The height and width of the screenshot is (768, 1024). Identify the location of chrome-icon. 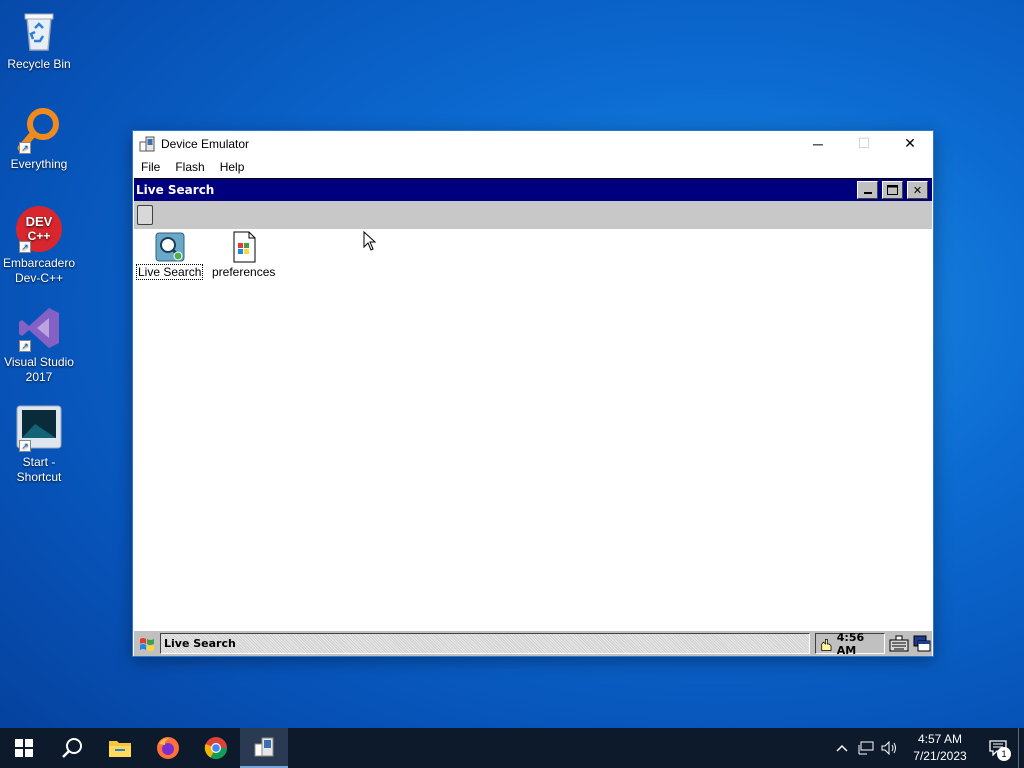
(215, 748).